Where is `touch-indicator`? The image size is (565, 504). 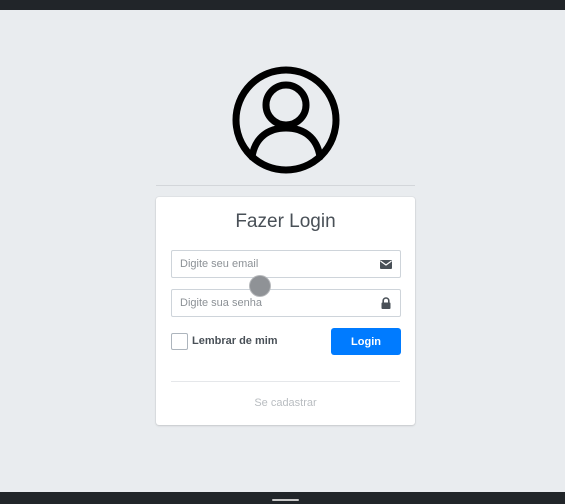
touch-indicator is located at coordinates (260, 286).